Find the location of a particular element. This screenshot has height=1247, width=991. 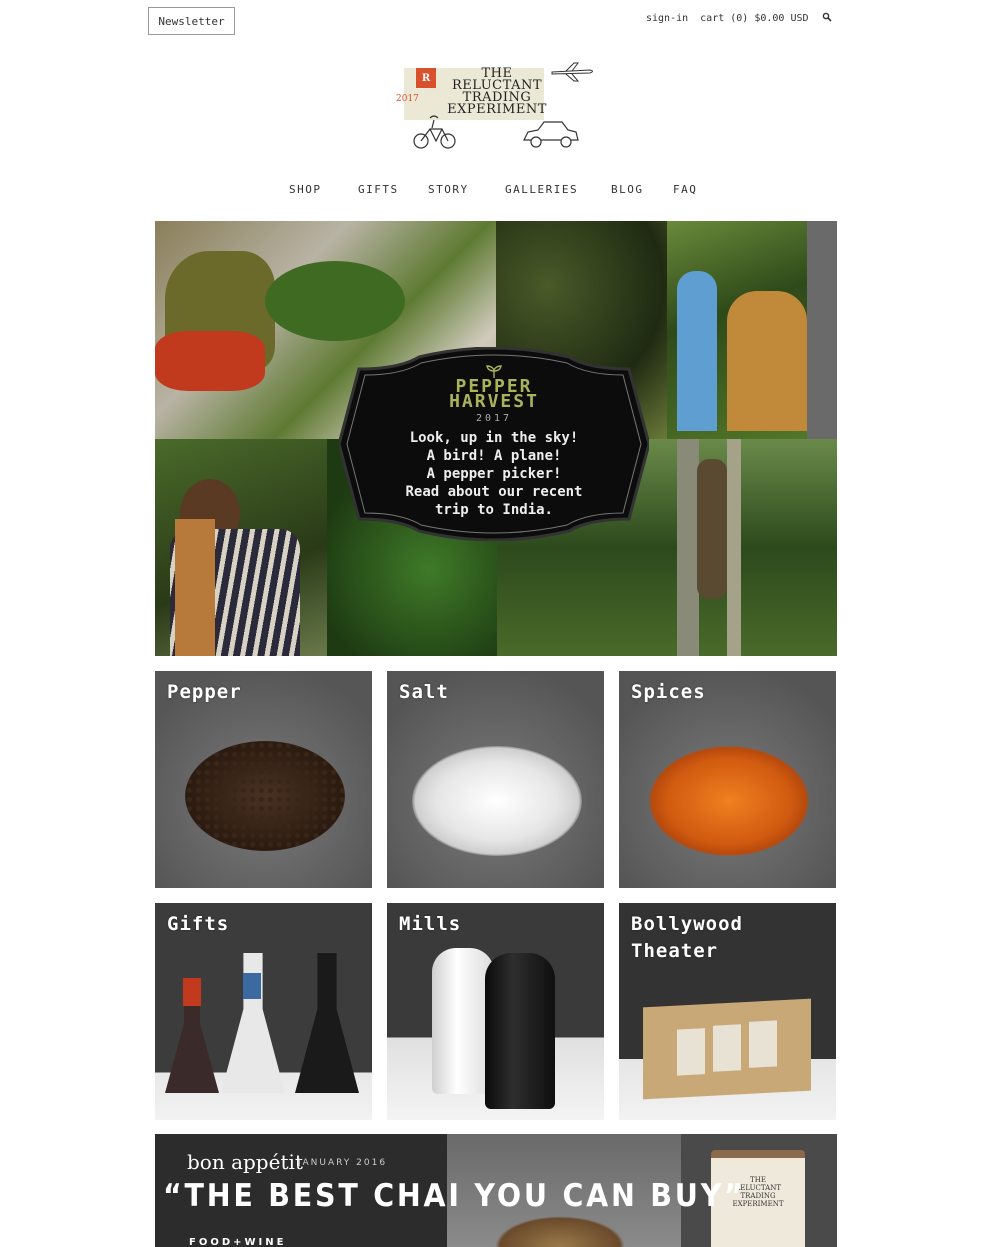

category-gifts: Gifts is located at coordinates (263, 1011).